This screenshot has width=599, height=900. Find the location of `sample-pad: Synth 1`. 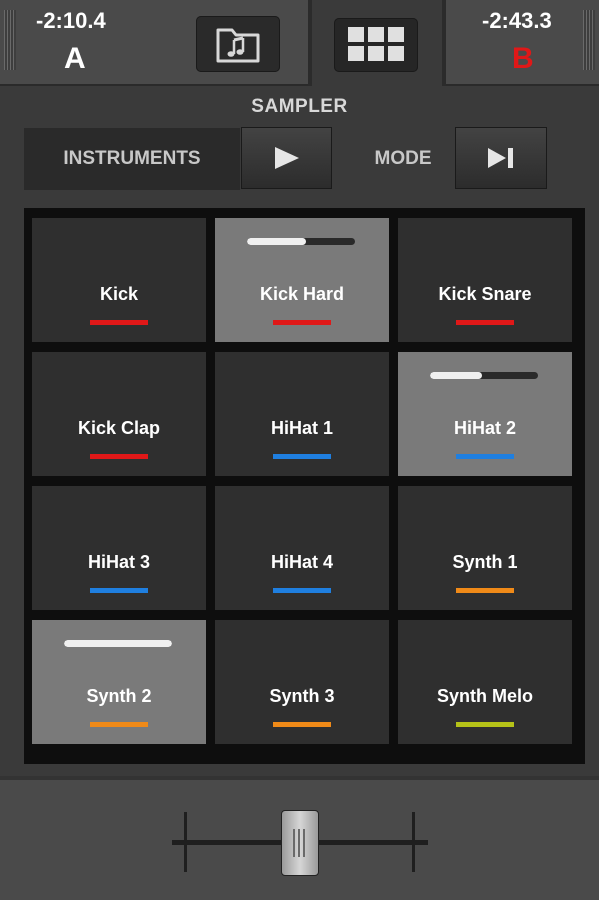

sample-pad: Synth 1 is located at coordinates (485, 548).